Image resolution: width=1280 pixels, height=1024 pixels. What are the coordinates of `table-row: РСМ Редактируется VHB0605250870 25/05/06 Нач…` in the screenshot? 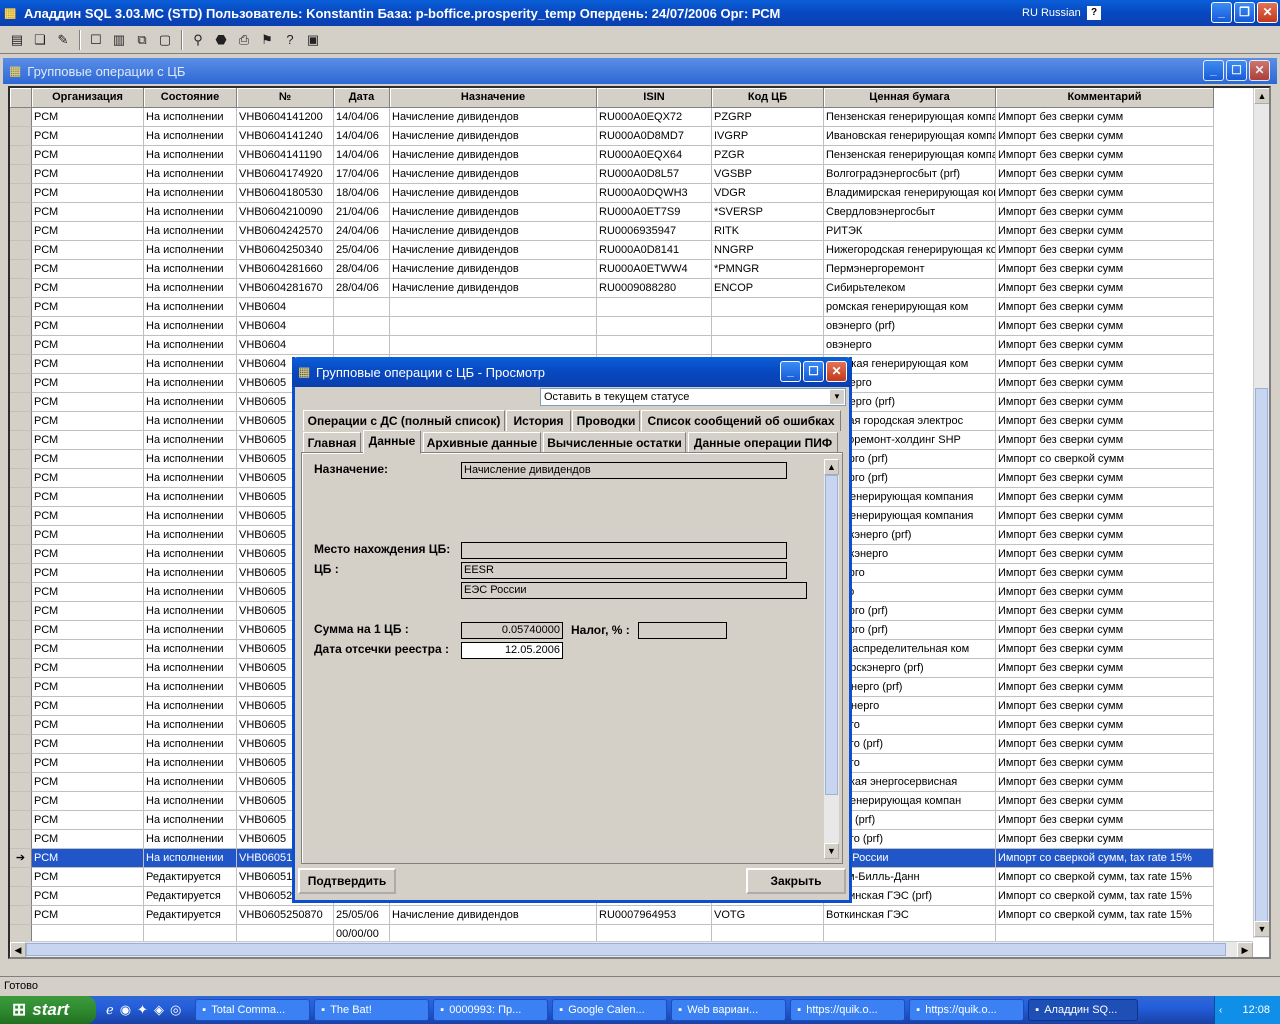 It's located at (612, 915).